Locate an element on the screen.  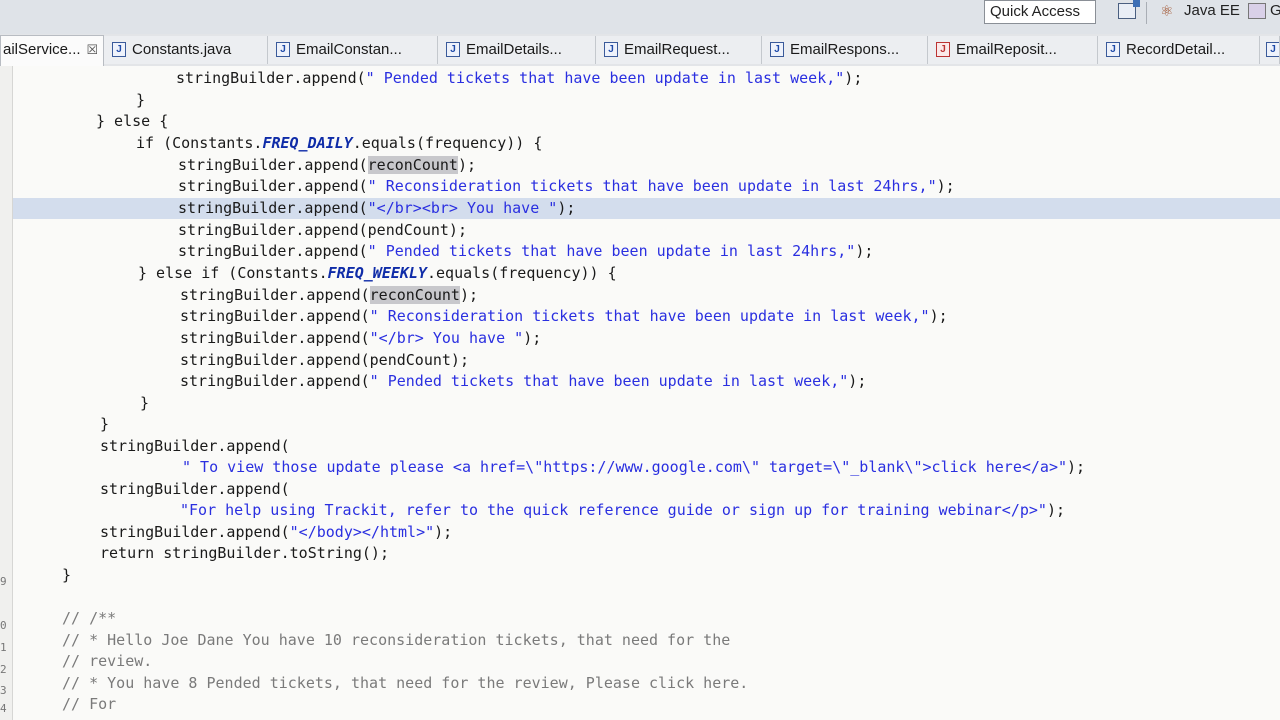
line-number: 1 is located at coordinates (3, 647).